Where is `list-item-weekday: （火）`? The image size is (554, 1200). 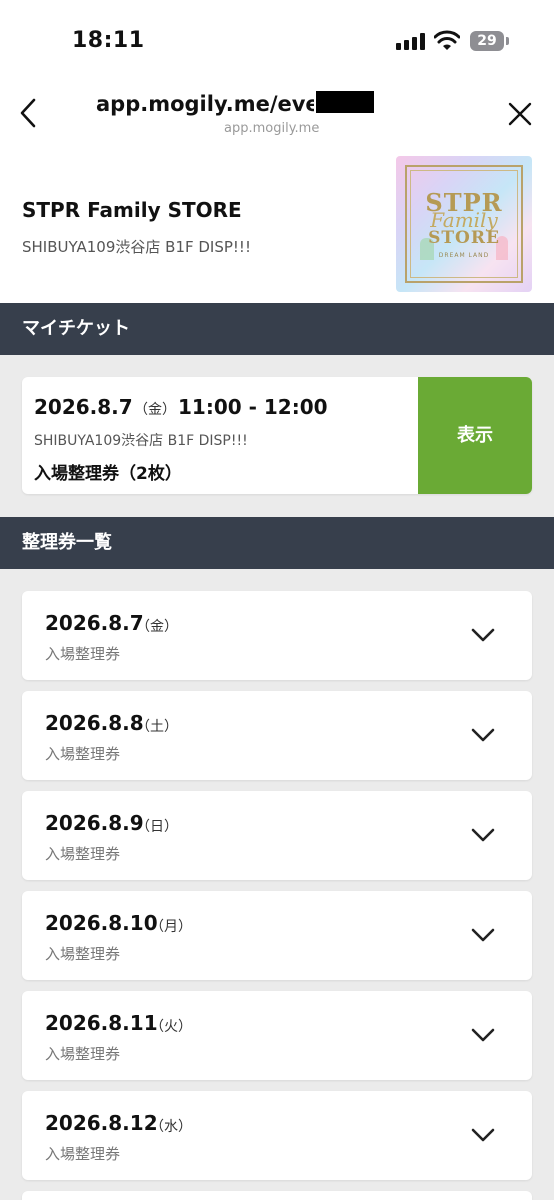
list-item-weekday: （火） is located at coordinates (171, 1027).